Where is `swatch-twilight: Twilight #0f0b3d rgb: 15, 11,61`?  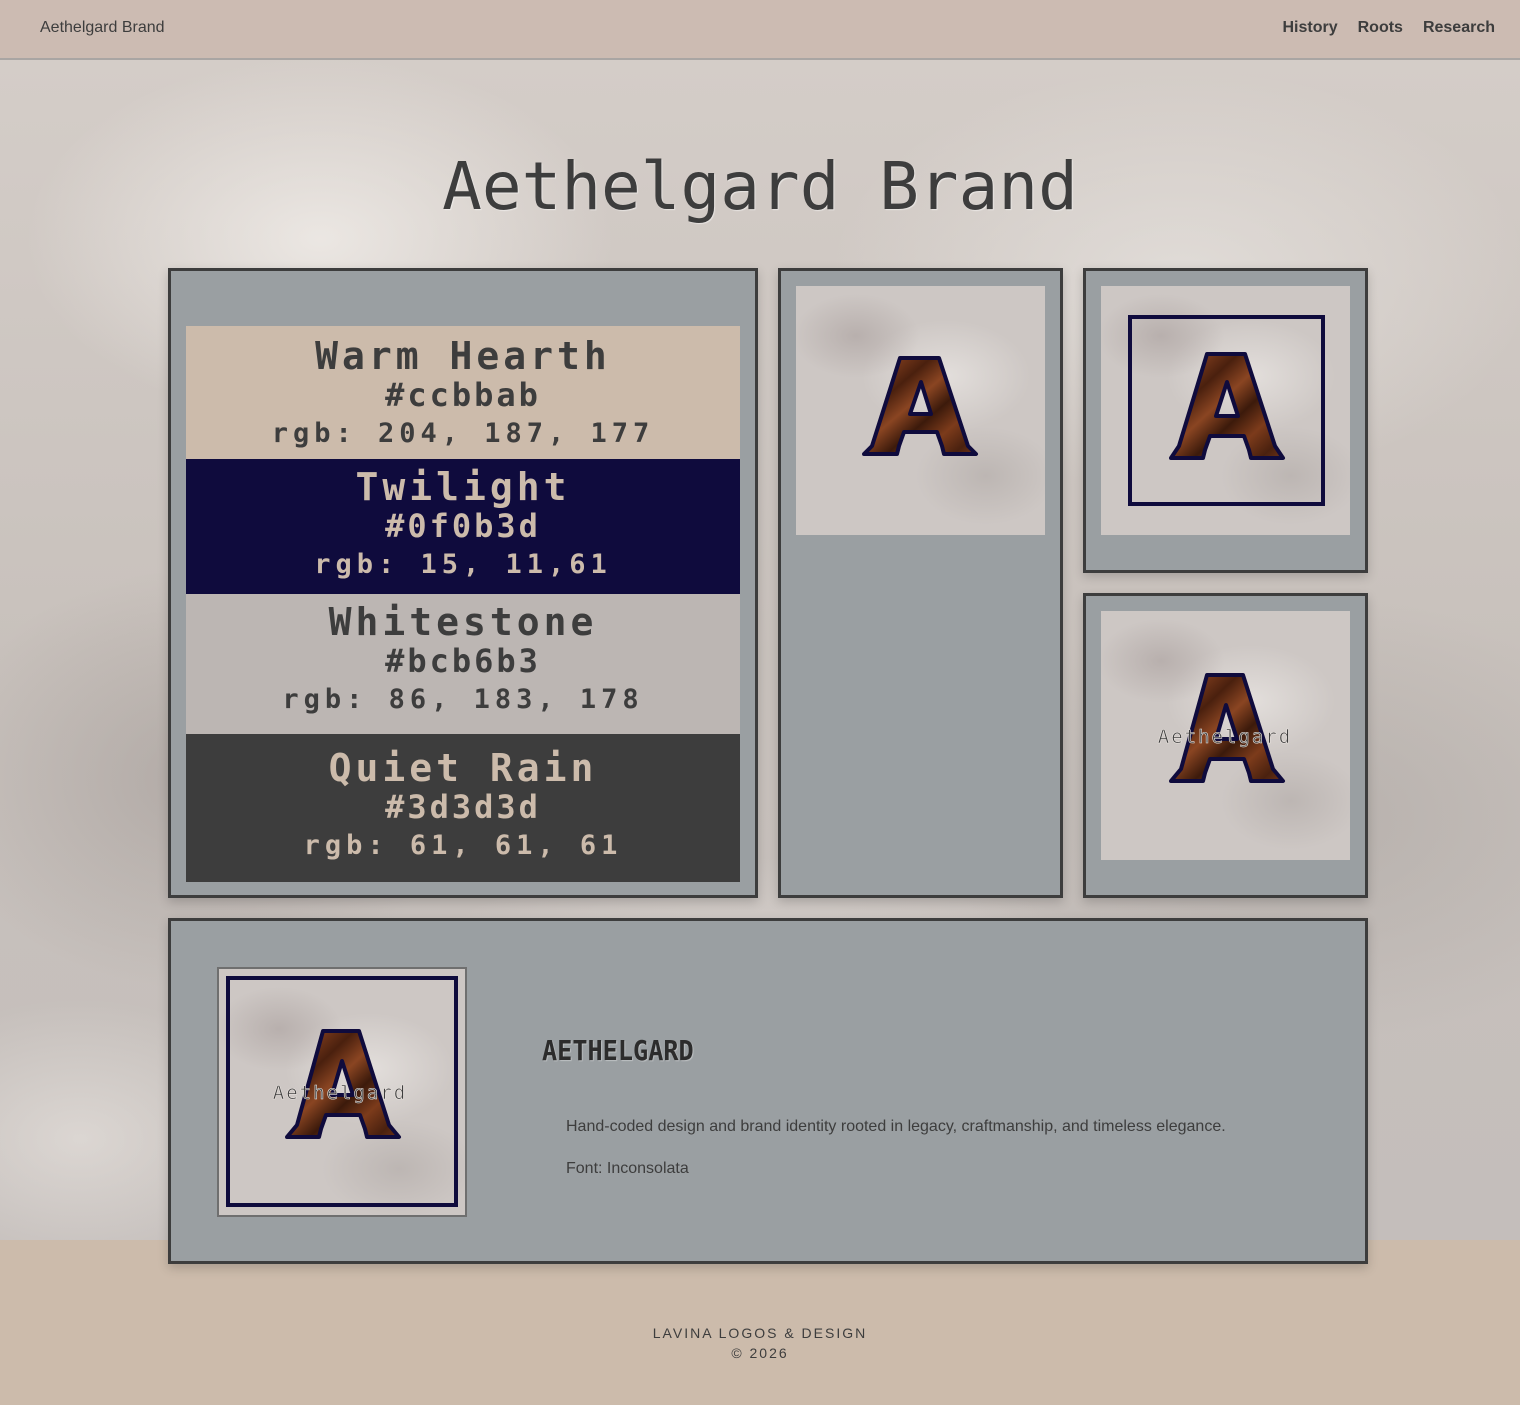 swatch-twilight: Twilight #0f0b3d rgb: 15, 11,61 is located at coordinates (463, 526).